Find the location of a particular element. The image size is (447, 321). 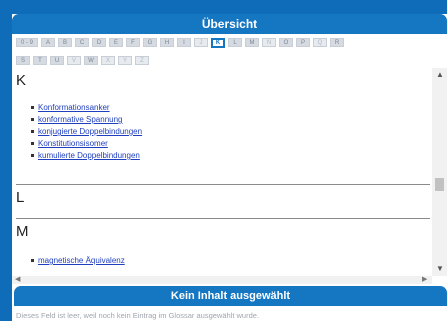

letter-button-b: B is located at coordinates (65, 42).